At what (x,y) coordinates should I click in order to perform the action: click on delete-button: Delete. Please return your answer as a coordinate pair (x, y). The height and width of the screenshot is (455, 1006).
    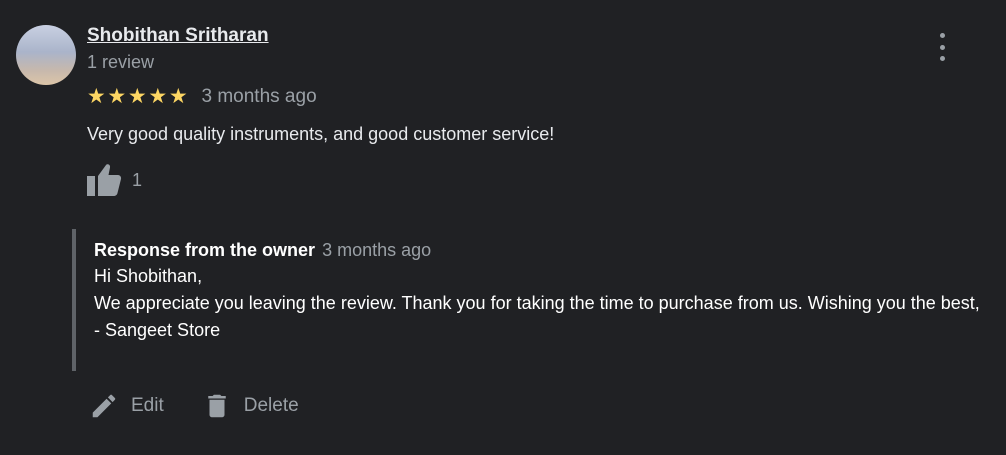
    Looking at the image, I should click on (250, 406).